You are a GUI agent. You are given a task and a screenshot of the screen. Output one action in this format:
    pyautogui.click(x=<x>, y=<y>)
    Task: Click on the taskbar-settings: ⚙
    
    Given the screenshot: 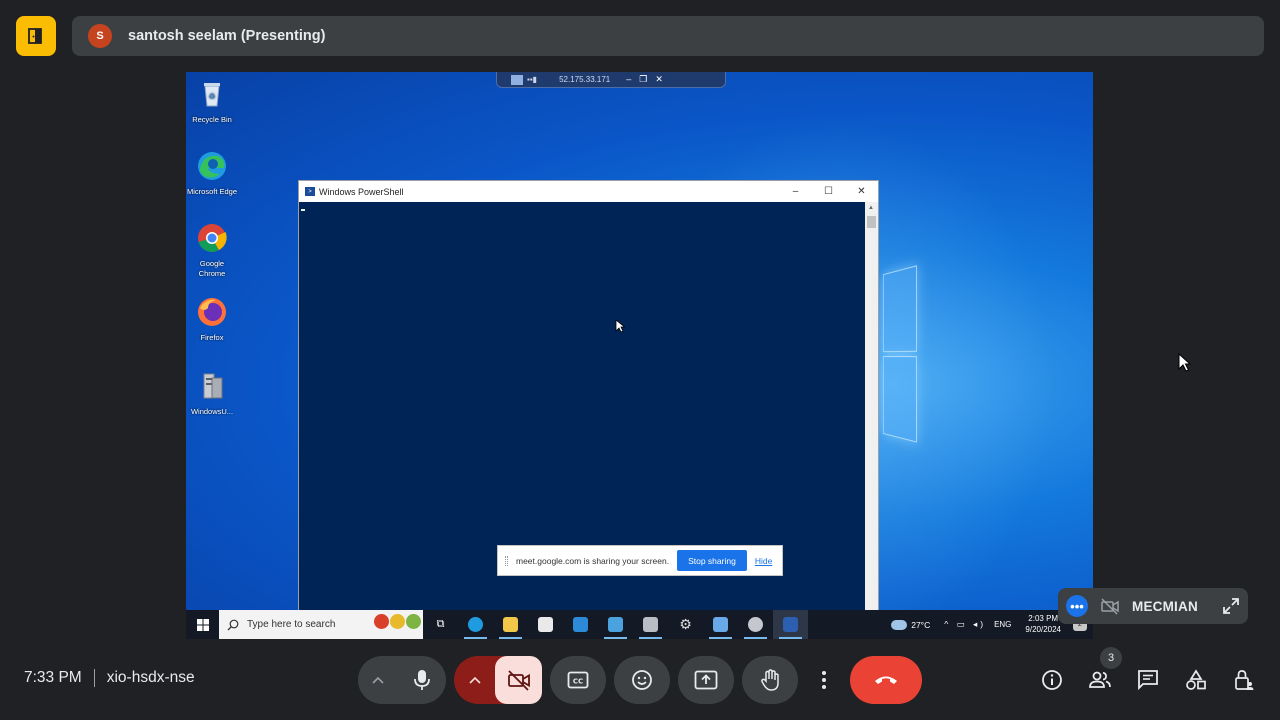 What is the action you would take?
    pyautogui.click(x=685, y=624)
    